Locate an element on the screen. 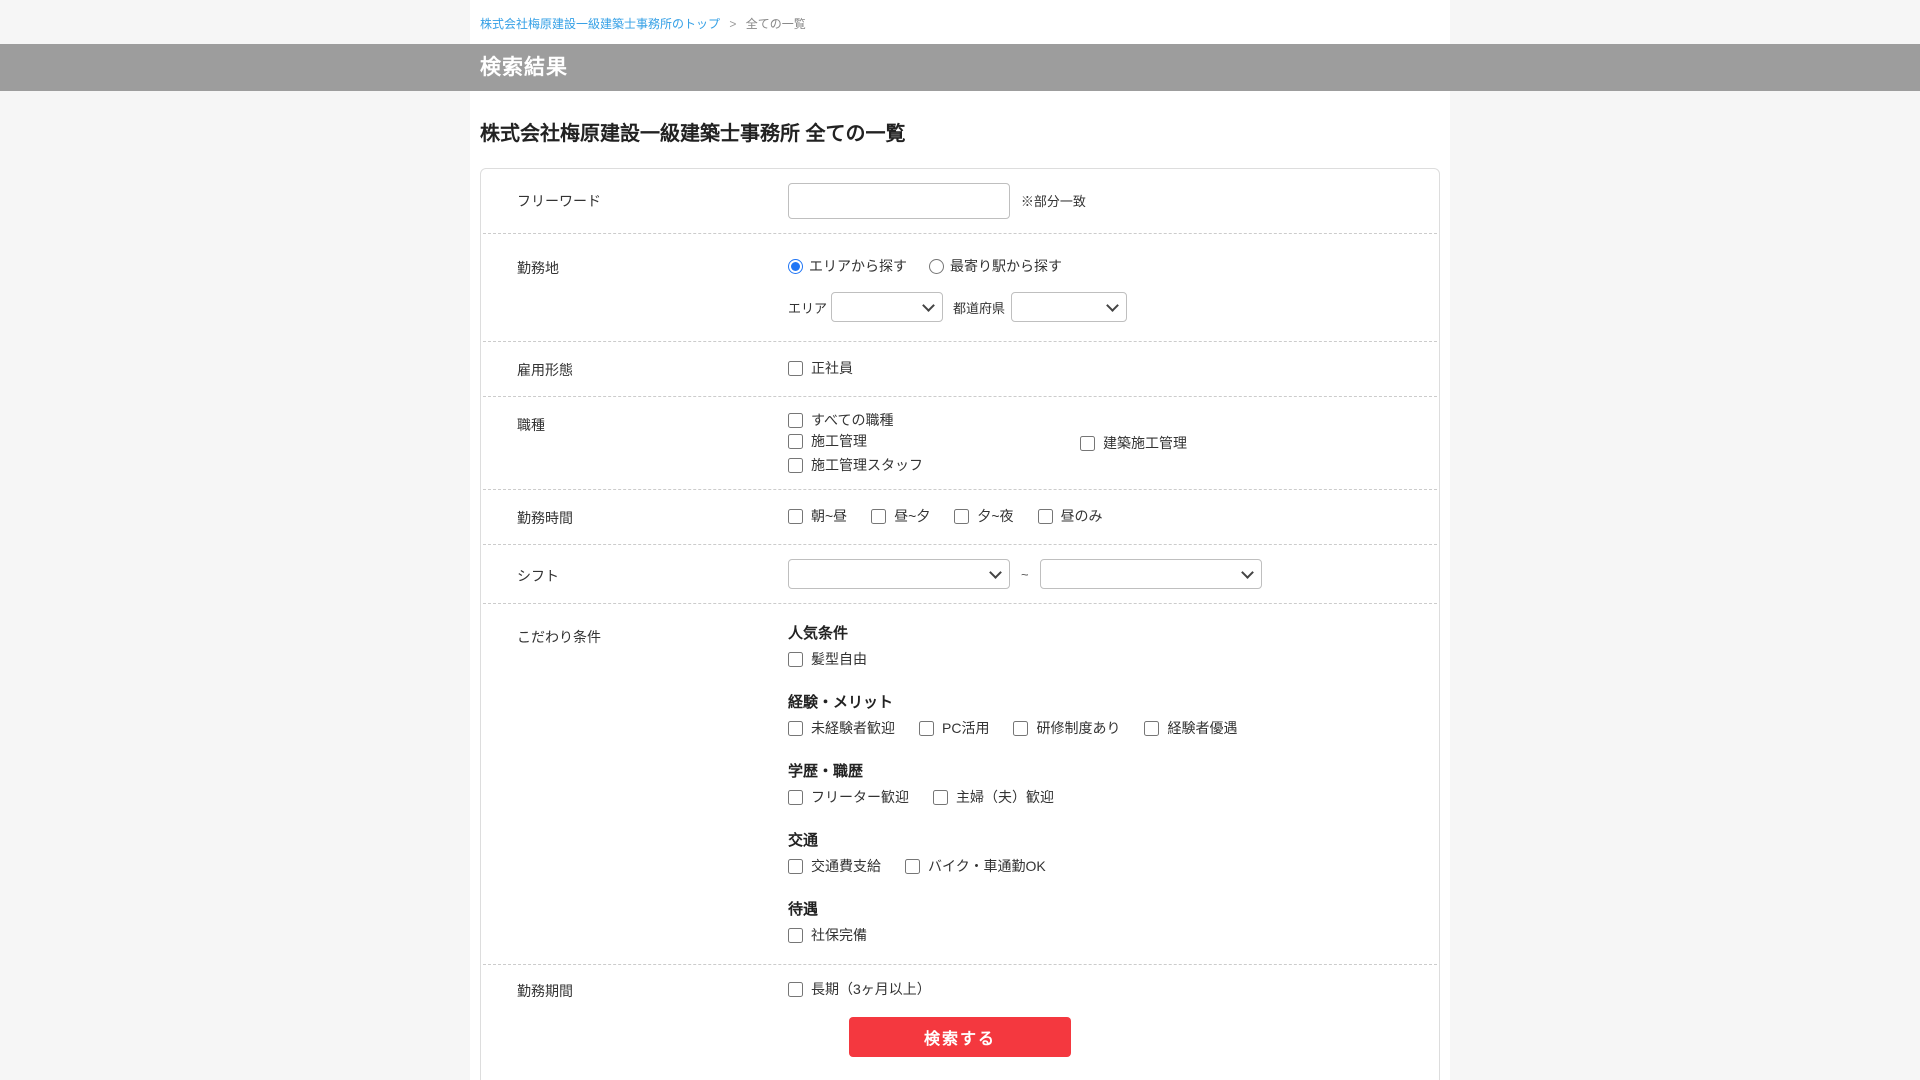  pref-heading-benefits: 待遇 is located at coordinates (803, 909).